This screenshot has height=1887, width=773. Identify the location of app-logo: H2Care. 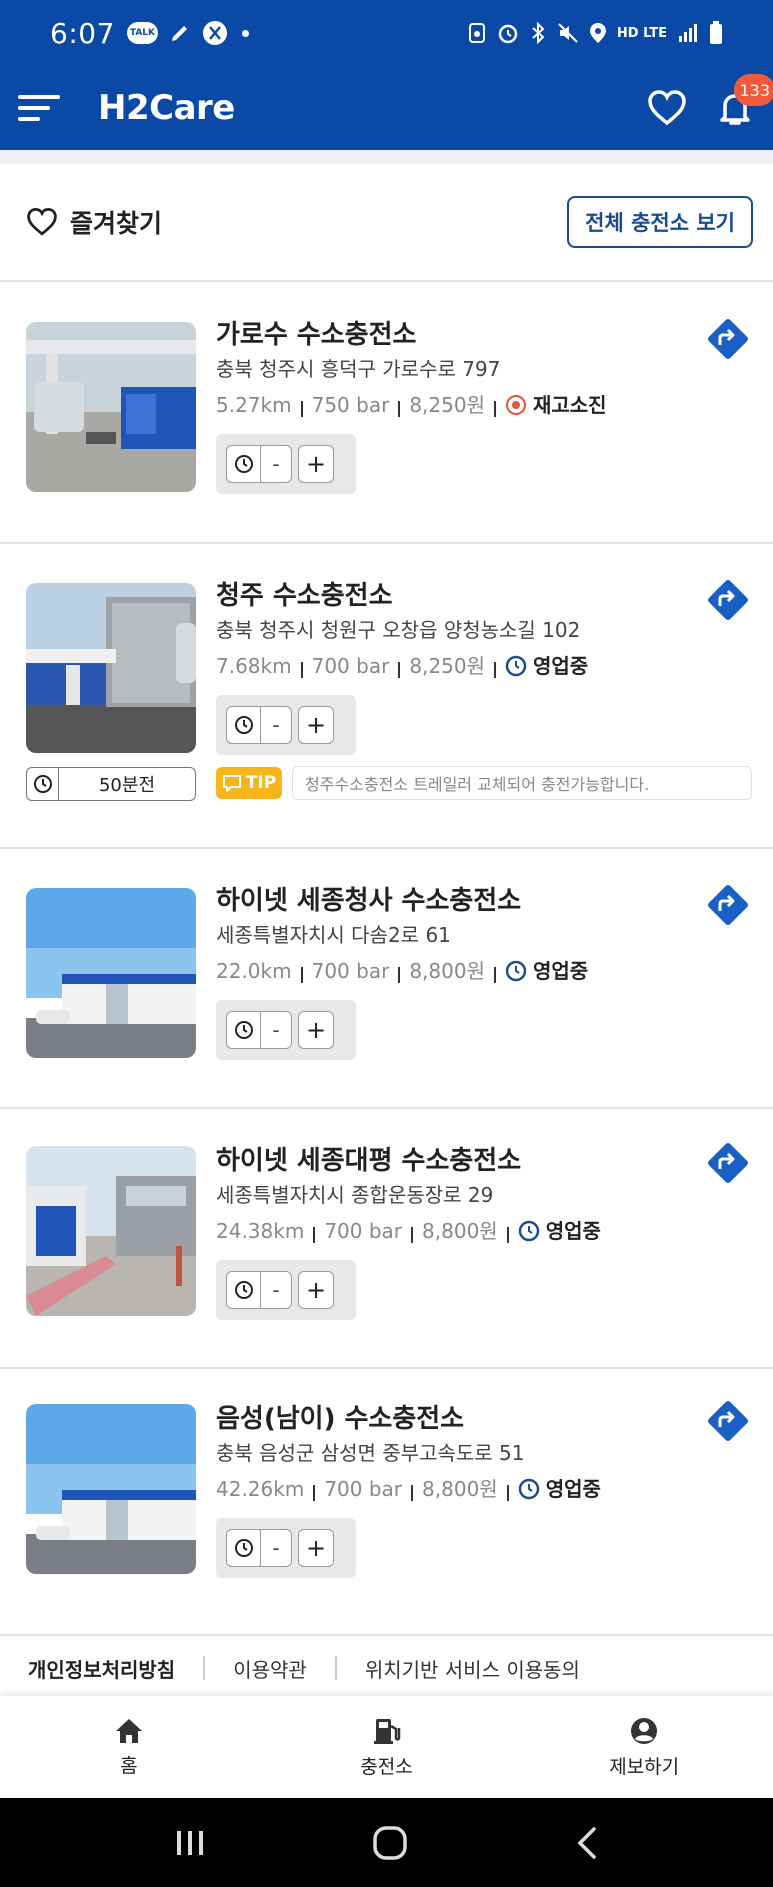
(166, 108).